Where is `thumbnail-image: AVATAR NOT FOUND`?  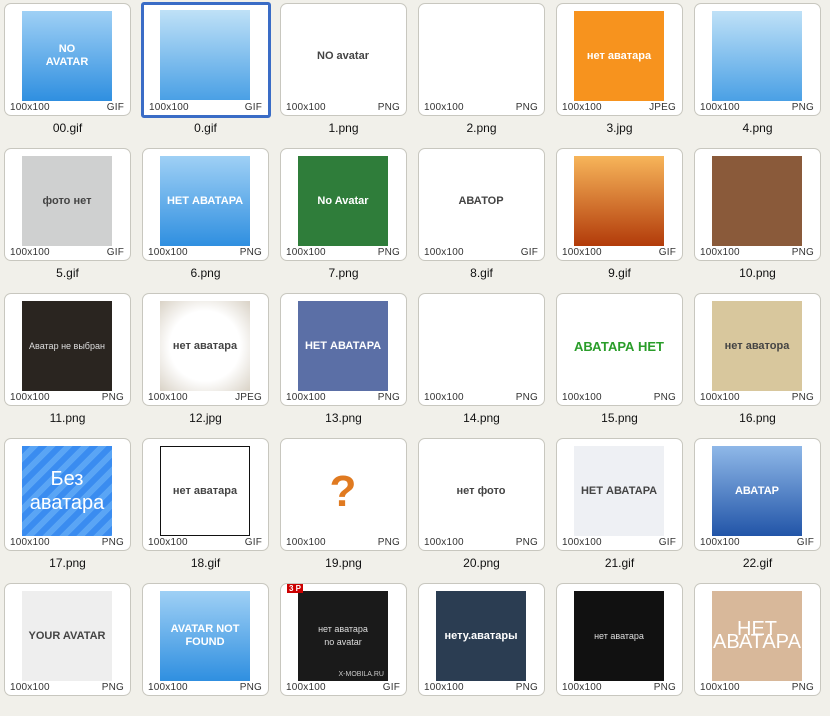 thumbnail-image: AVATAR NOT FOUND is located at coordinates (205, 636).